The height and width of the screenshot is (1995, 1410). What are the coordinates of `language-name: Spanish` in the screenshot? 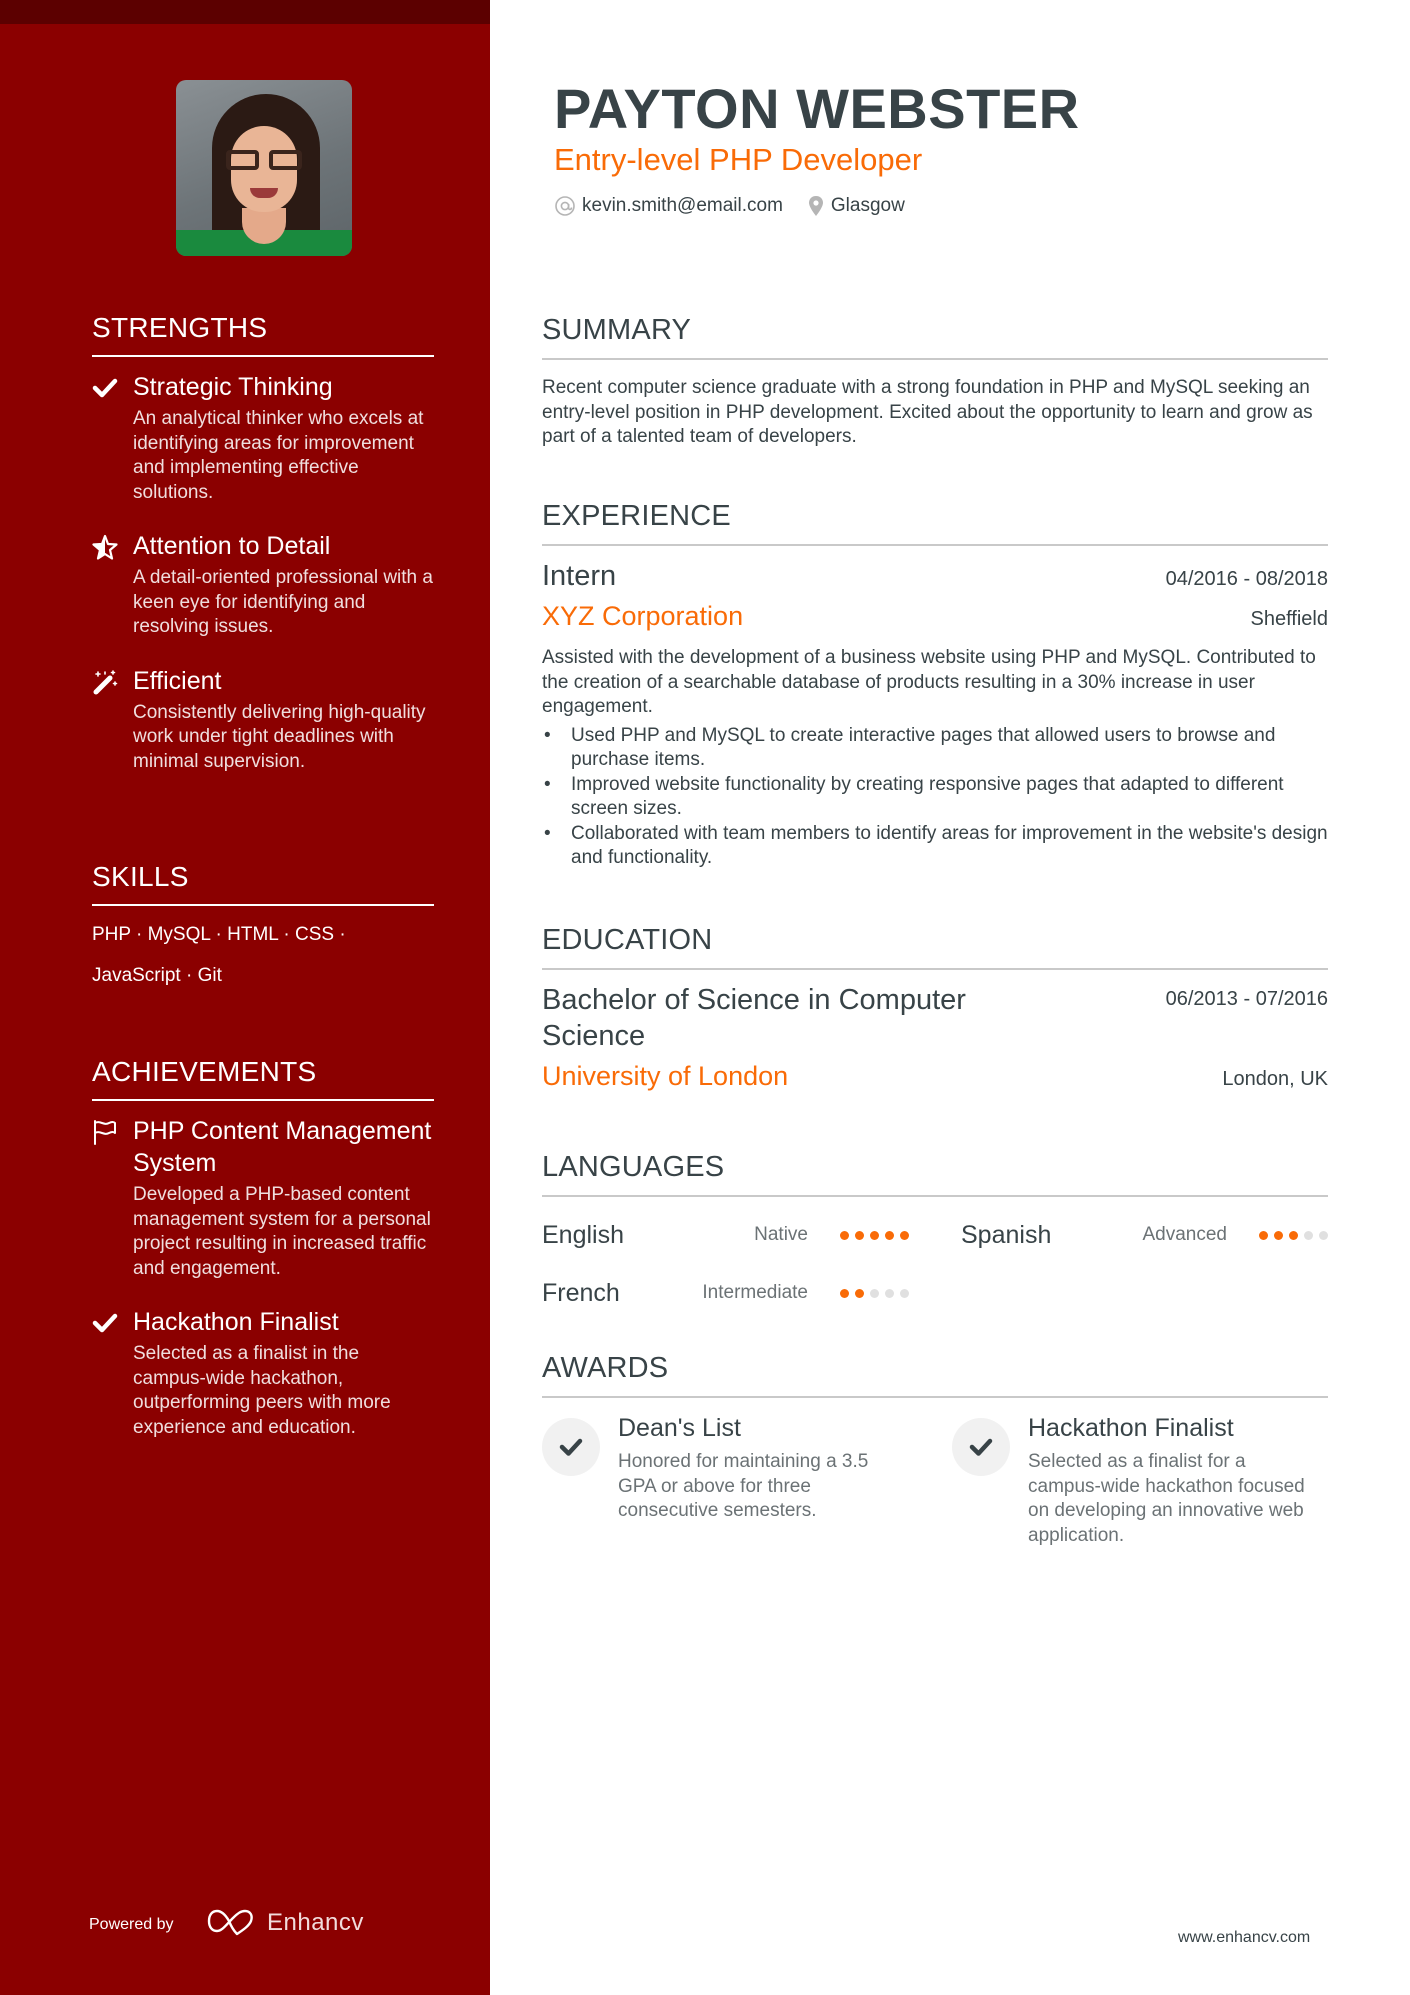 It's located at (1006, 1234).